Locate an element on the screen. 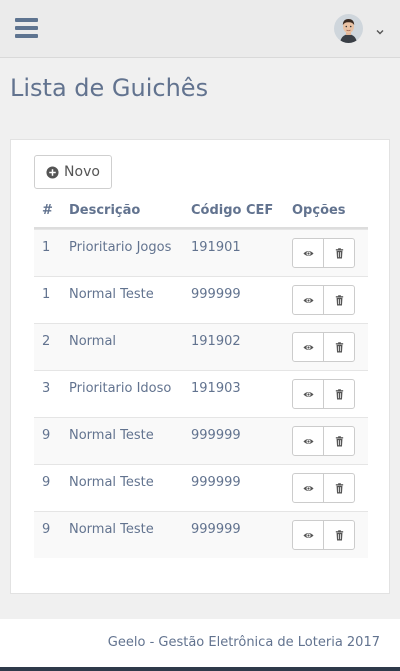 This screenshot has height=671, width=400. table-row: 1 Prioritario Jogos 191901 is located at coordinates (201, 252).